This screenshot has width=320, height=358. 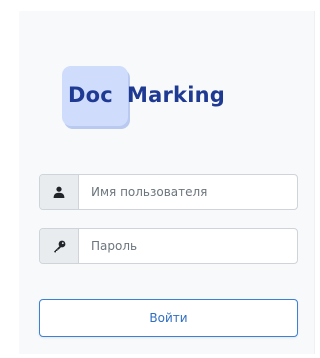 I want to click on username-group, so click(x=168, y=192).